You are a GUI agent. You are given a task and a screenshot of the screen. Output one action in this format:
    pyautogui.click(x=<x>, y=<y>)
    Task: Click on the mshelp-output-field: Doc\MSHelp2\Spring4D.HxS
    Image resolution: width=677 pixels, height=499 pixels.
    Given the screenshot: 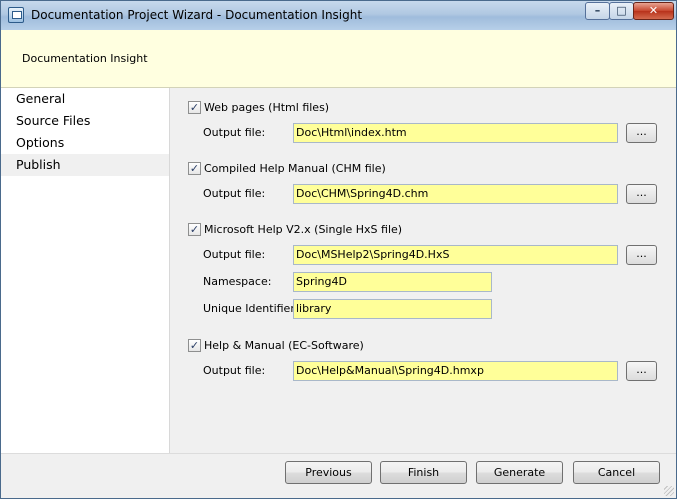 What is the action you would take?
    pyautogui.click(x=455, y=255)
    